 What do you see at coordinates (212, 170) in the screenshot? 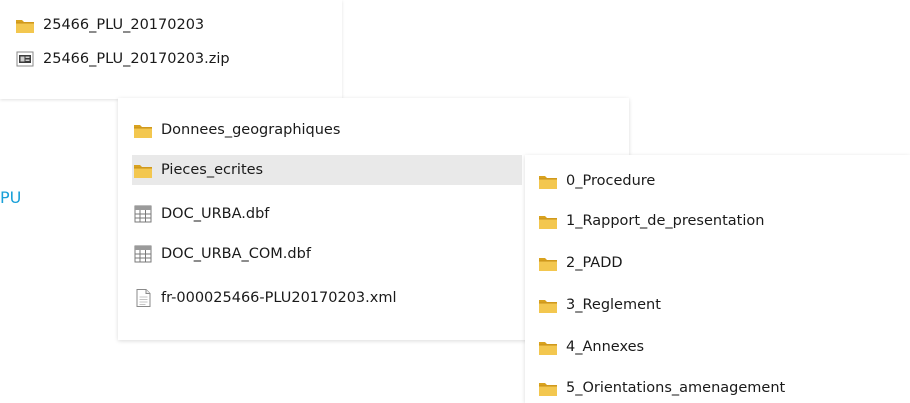
I see `folder-item-label: Pieces_ecrites` at bounding box center [212, 170].